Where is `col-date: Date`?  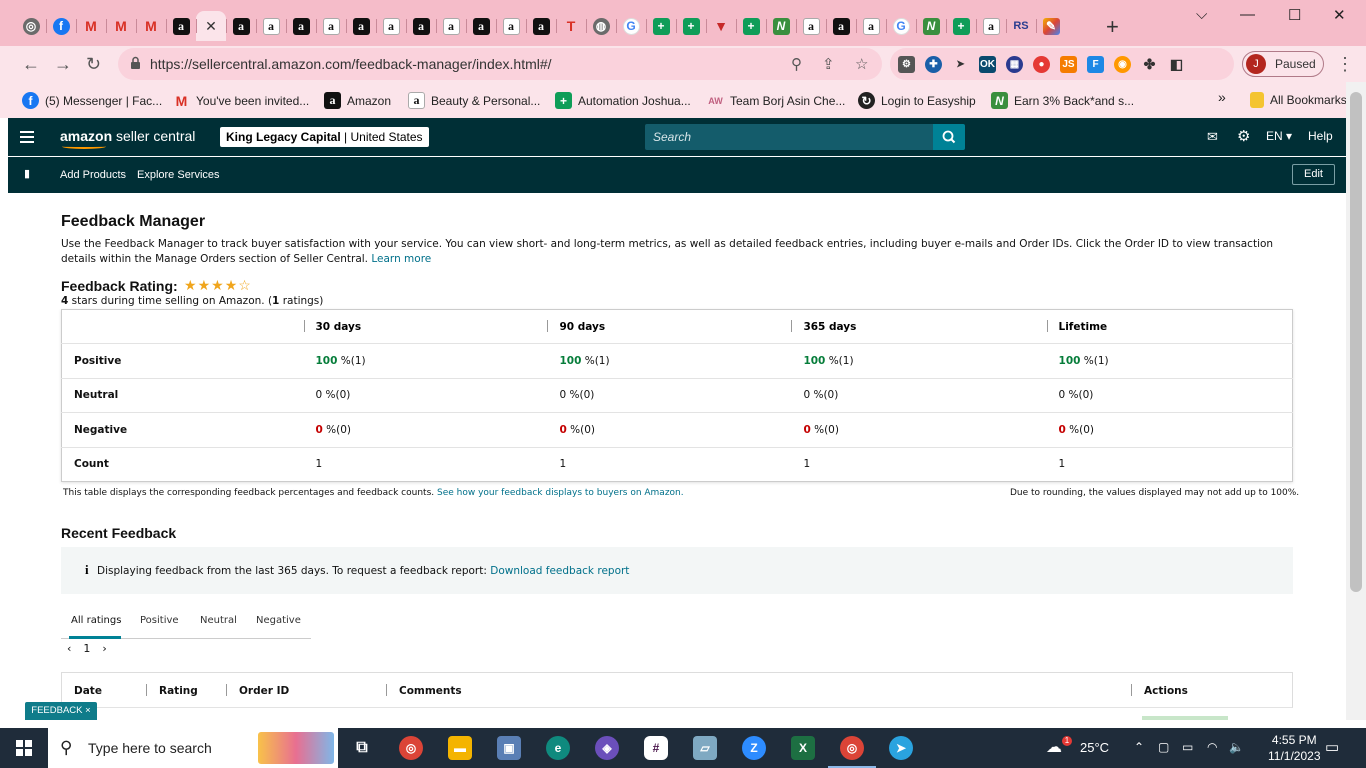
col-date: Date is located at coordinates (88, 691).